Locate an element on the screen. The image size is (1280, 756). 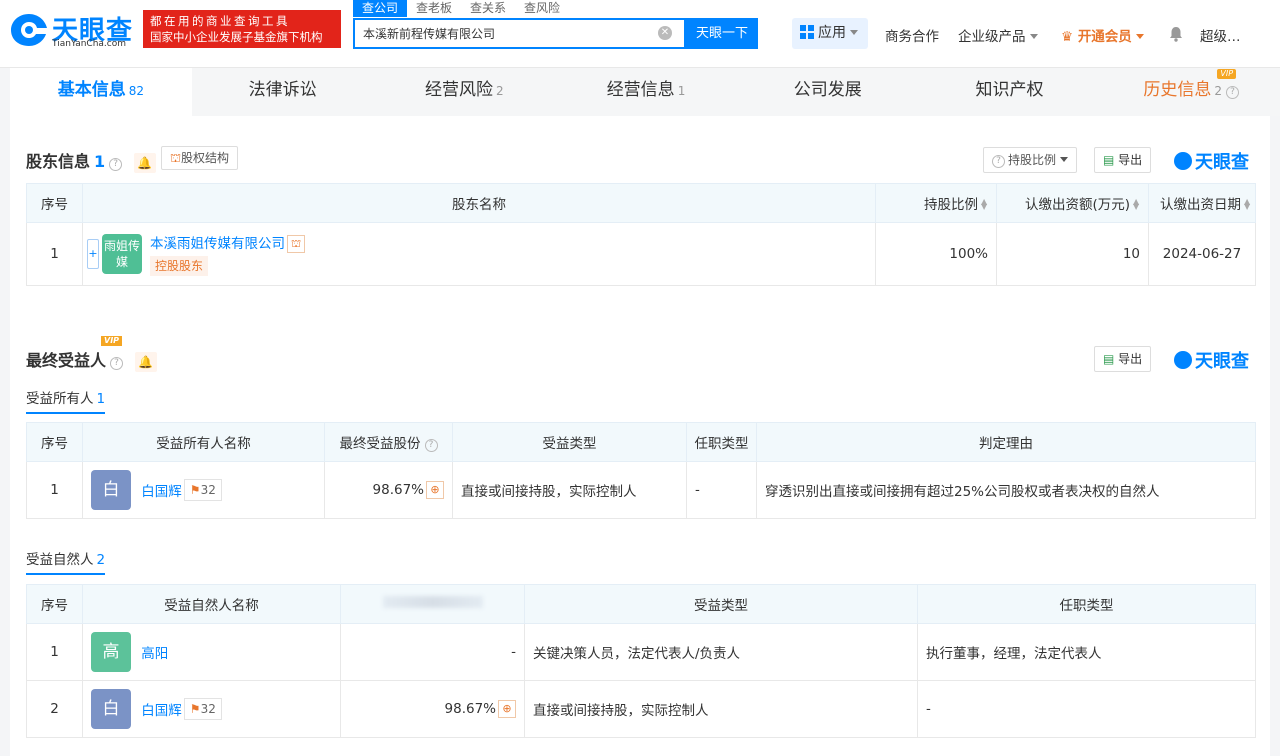
person-cell: 白 白国辉 ⚑32 is located at coordinates (211, 709).